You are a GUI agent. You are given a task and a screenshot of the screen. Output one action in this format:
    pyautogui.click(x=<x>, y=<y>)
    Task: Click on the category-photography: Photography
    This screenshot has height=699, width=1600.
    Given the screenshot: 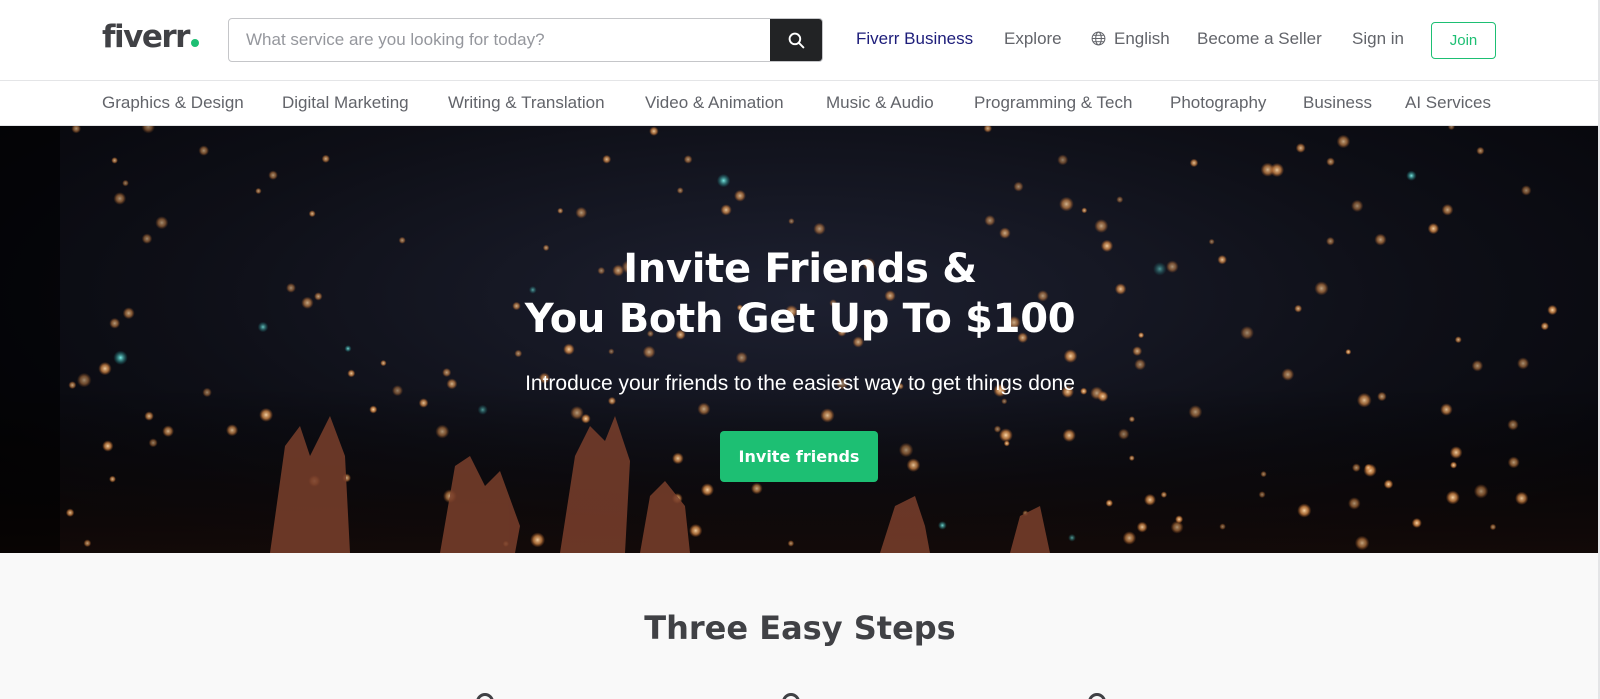 What is the action you would take?
    pyautogui.click(x=1218, y=103)
    